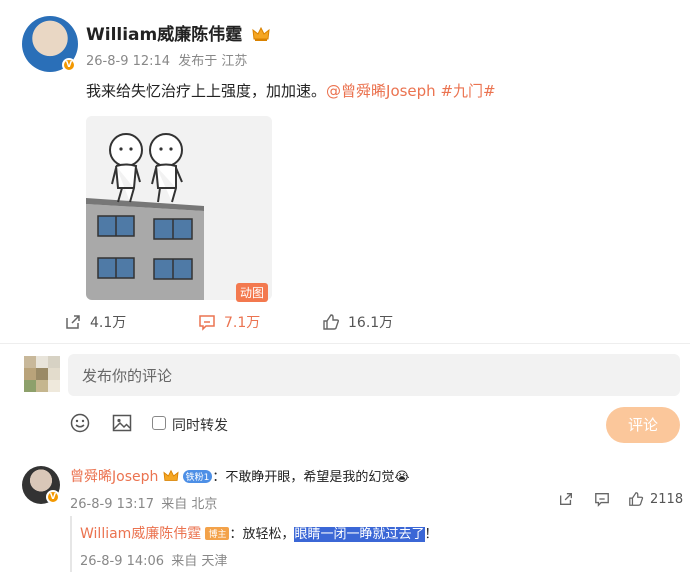 The width and height of the screenshot is (690, 574). I want to click on comment-meta: 26-8-9 13:17 来自 北京, so click(143, 502).